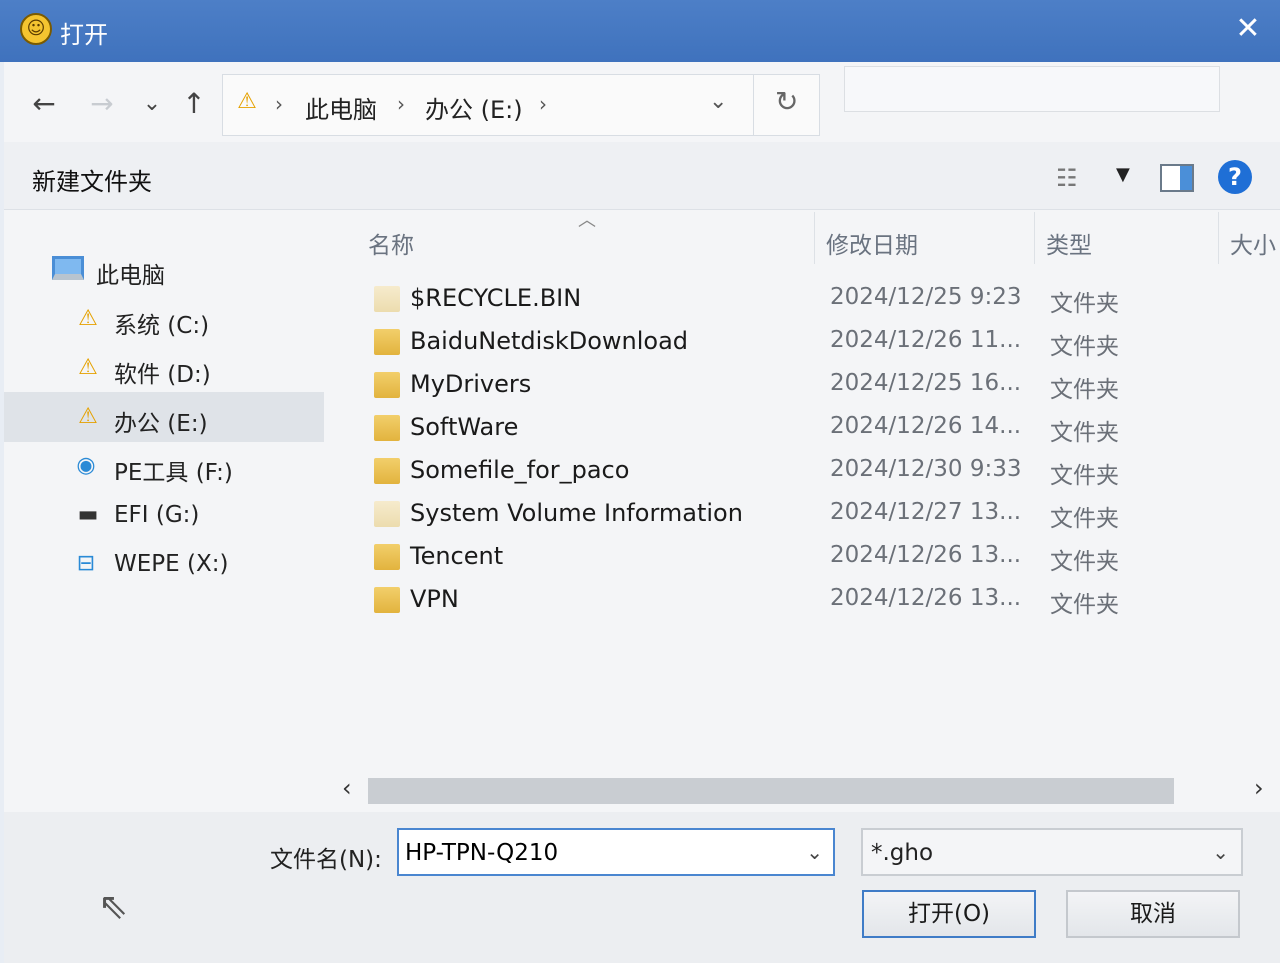 The image size is (1280, 963). I want to click on sidebar-item-label: PE工具 (F:), so click(173, 473).